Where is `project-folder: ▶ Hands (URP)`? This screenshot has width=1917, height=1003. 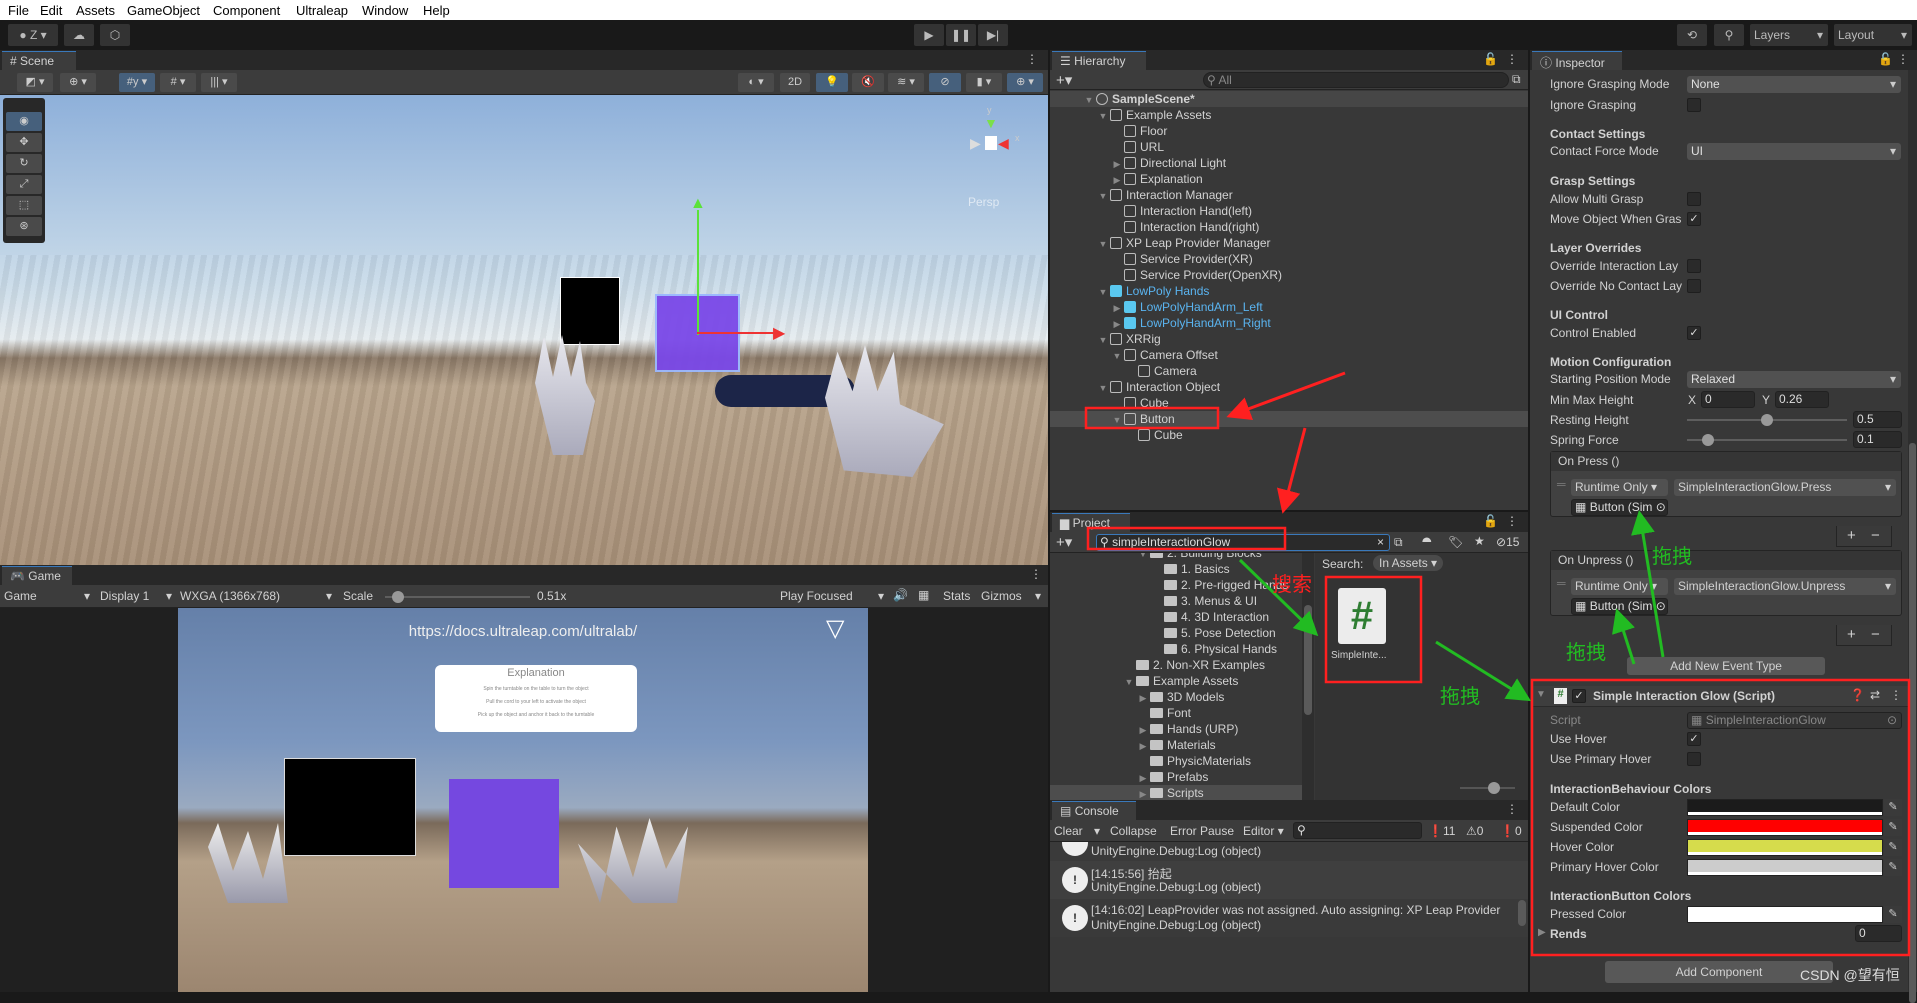 project-folder: ▶ Hands (URP) is located at coordinates (1176, 729).